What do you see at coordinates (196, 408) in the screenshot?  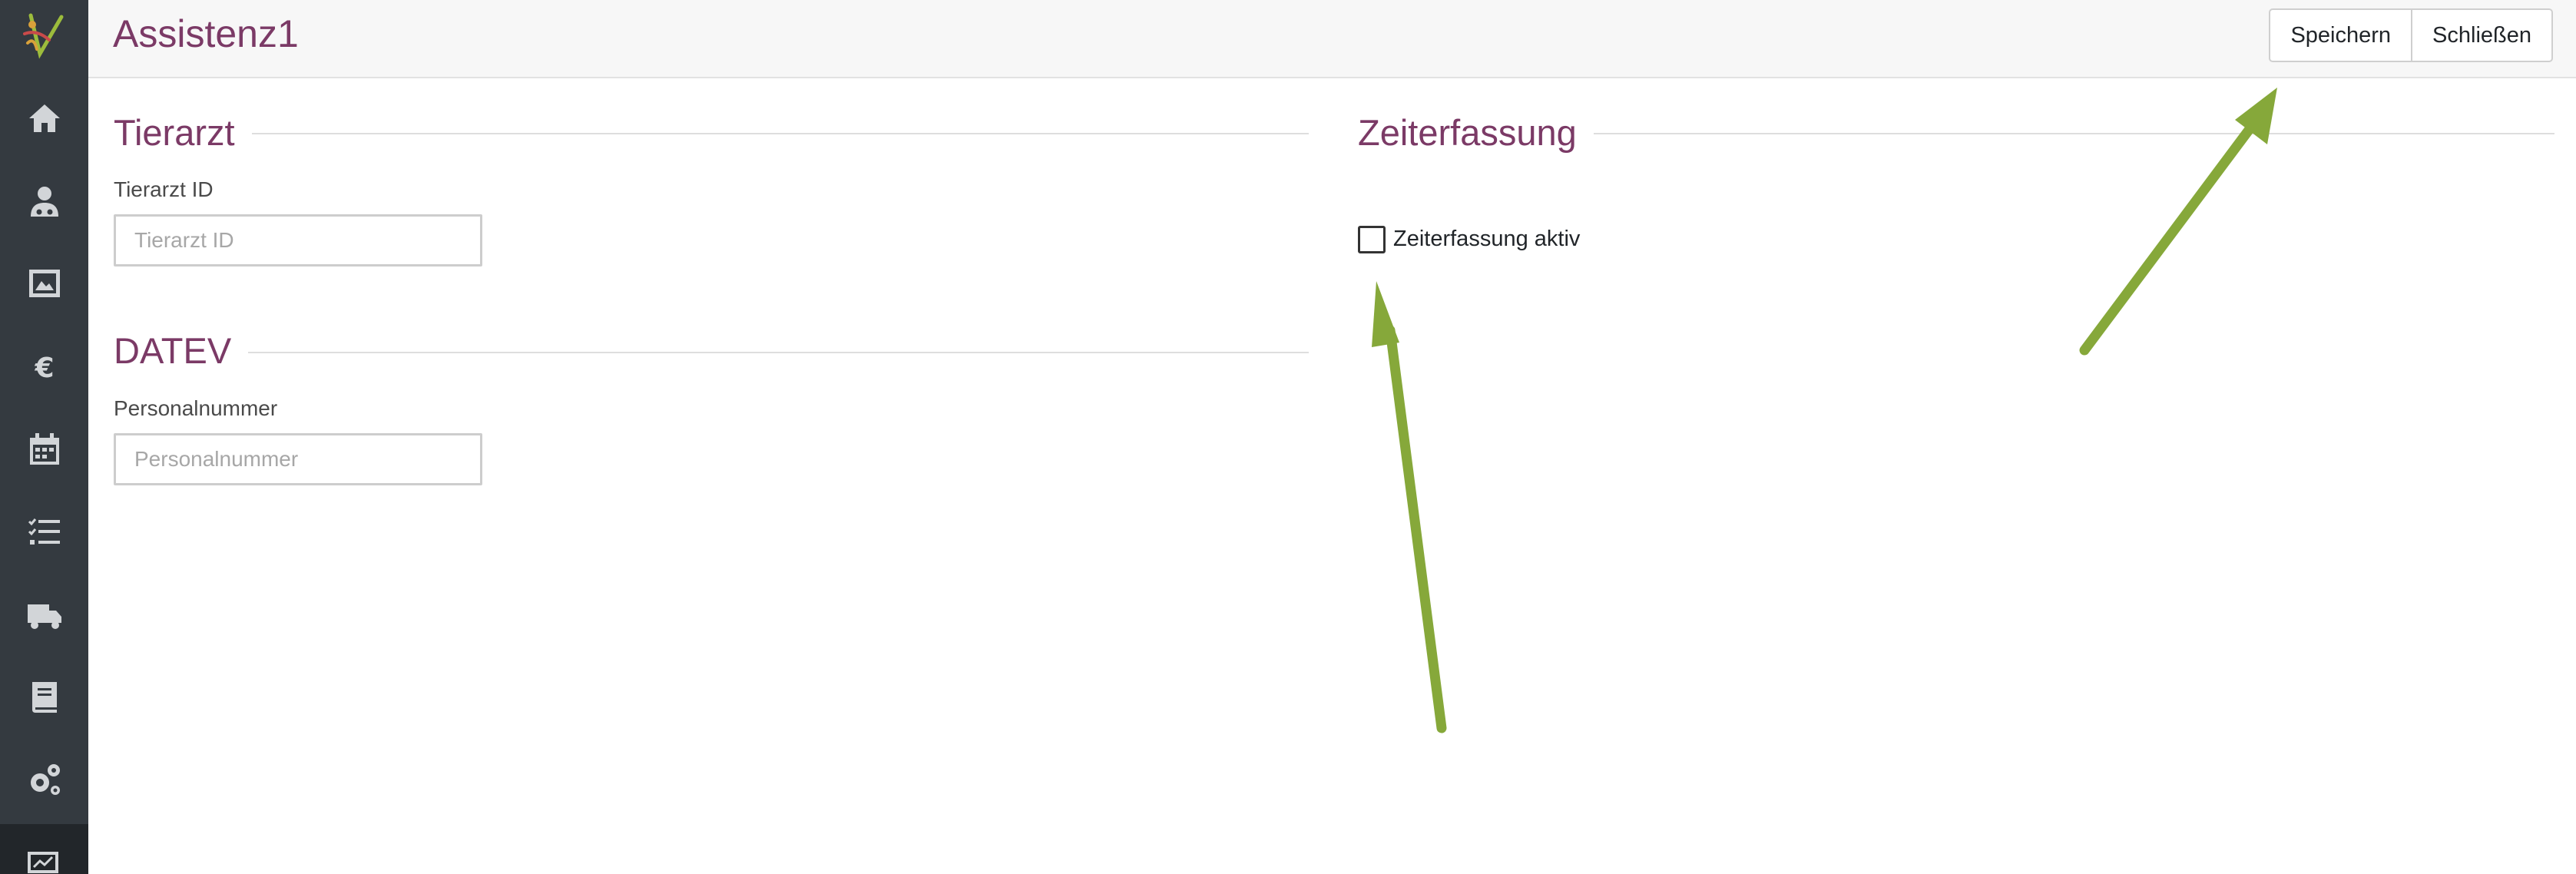 I see `personalnummer-label: Personalnummer` at bounding box center [196, 408].